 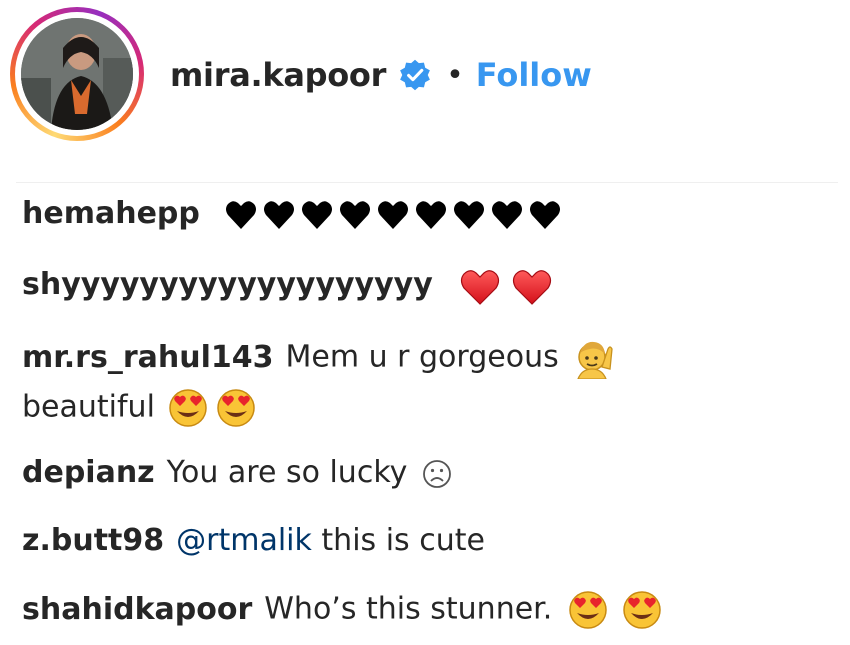 I want to click on comment-mention: @rtmalik, so click(x=244, y=540).